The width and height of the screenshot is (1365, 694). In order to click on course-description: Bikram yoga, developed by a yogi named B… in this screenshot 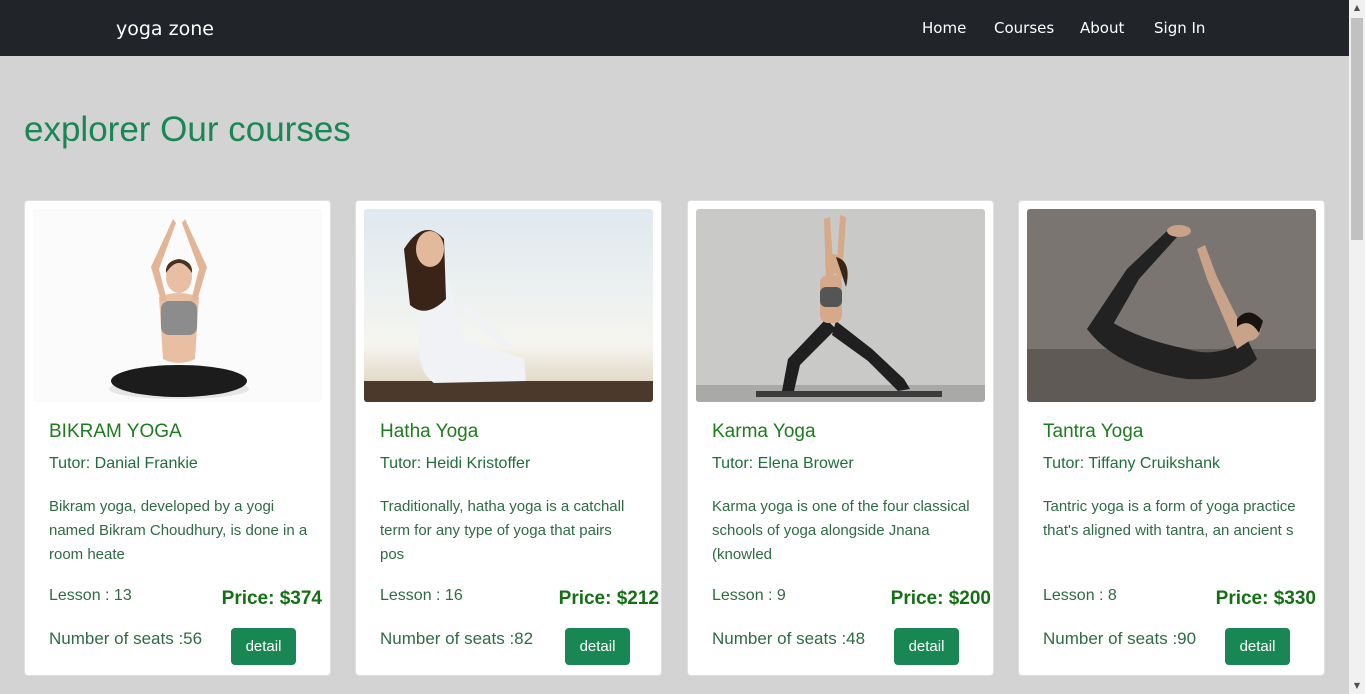, I will do `click(178, 530)`.